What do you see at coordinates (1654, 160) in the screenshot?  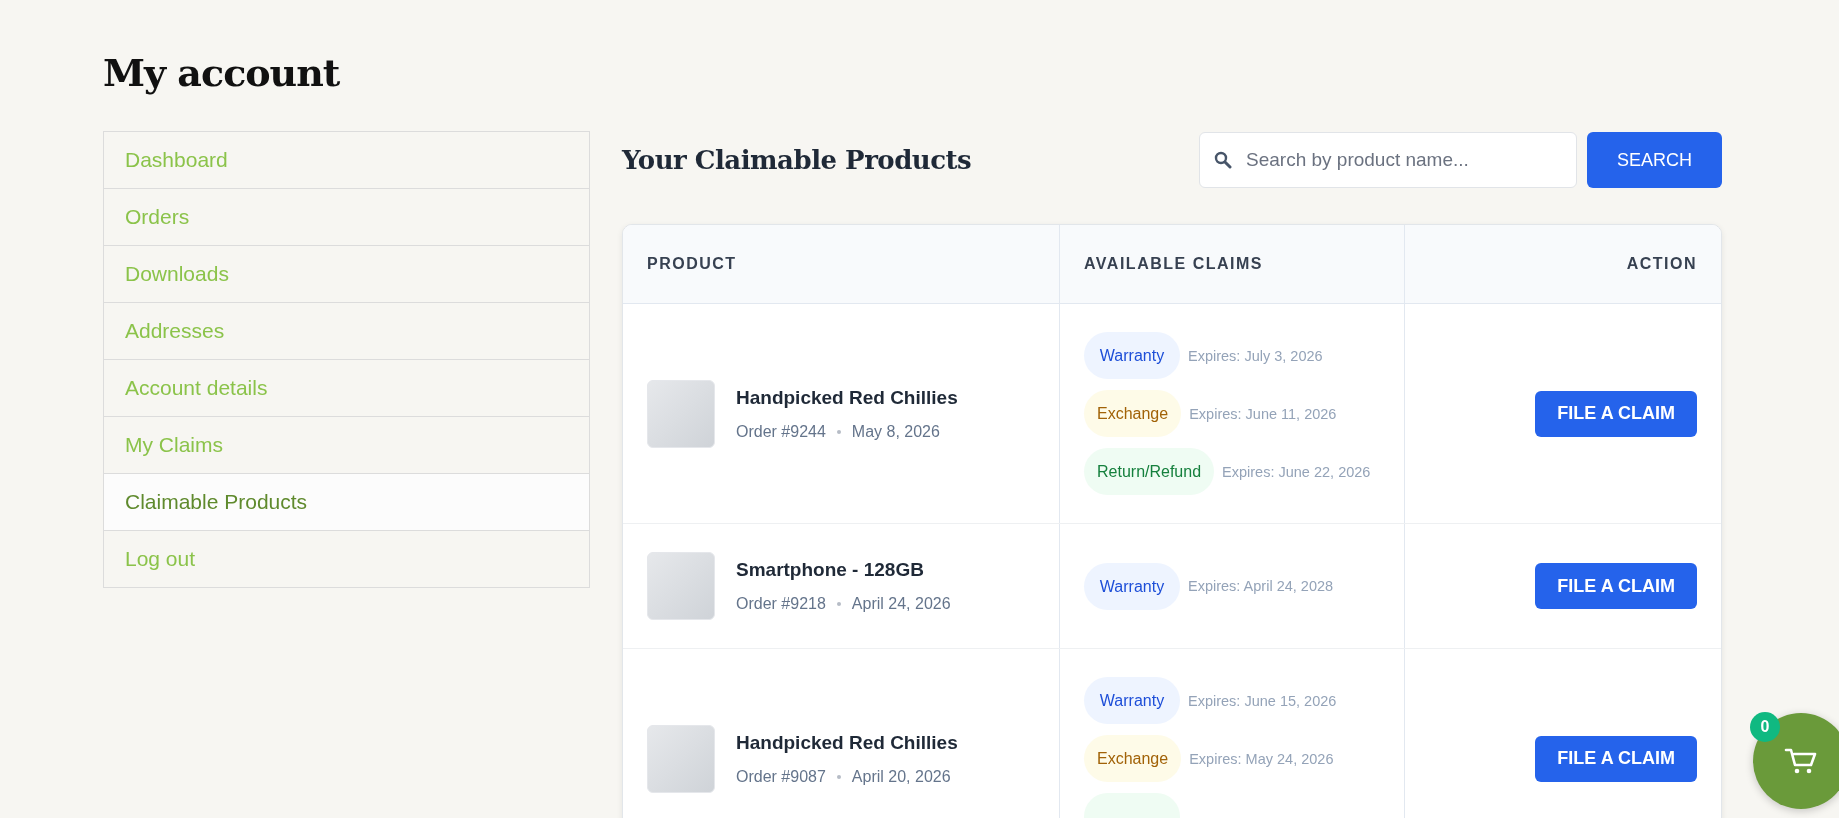 I see `search-button: SEARCH` at bounding box center [1654, 160].